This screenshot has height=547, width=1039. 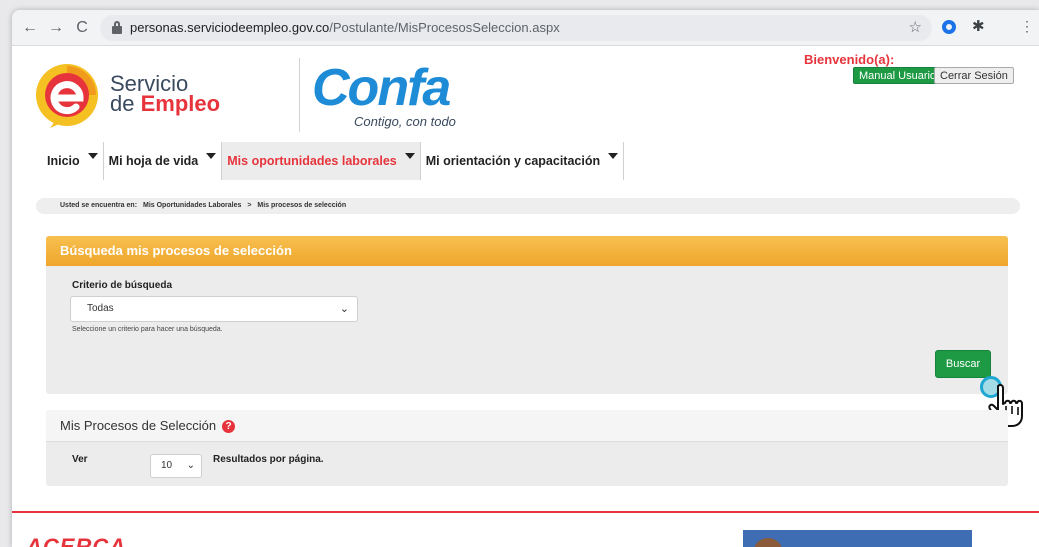 What do you see at coordinates (153, 161) in the screenshot?
I see `menu-label: Mi hoja de vida` at bounding box center [153, 161].